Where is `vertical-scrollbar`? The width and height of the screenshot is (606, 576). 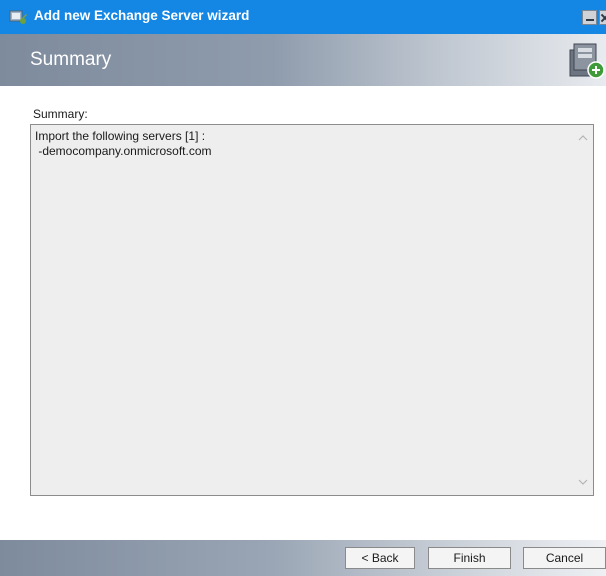
vertical-scrollbar is located at coordinates (583, 310).